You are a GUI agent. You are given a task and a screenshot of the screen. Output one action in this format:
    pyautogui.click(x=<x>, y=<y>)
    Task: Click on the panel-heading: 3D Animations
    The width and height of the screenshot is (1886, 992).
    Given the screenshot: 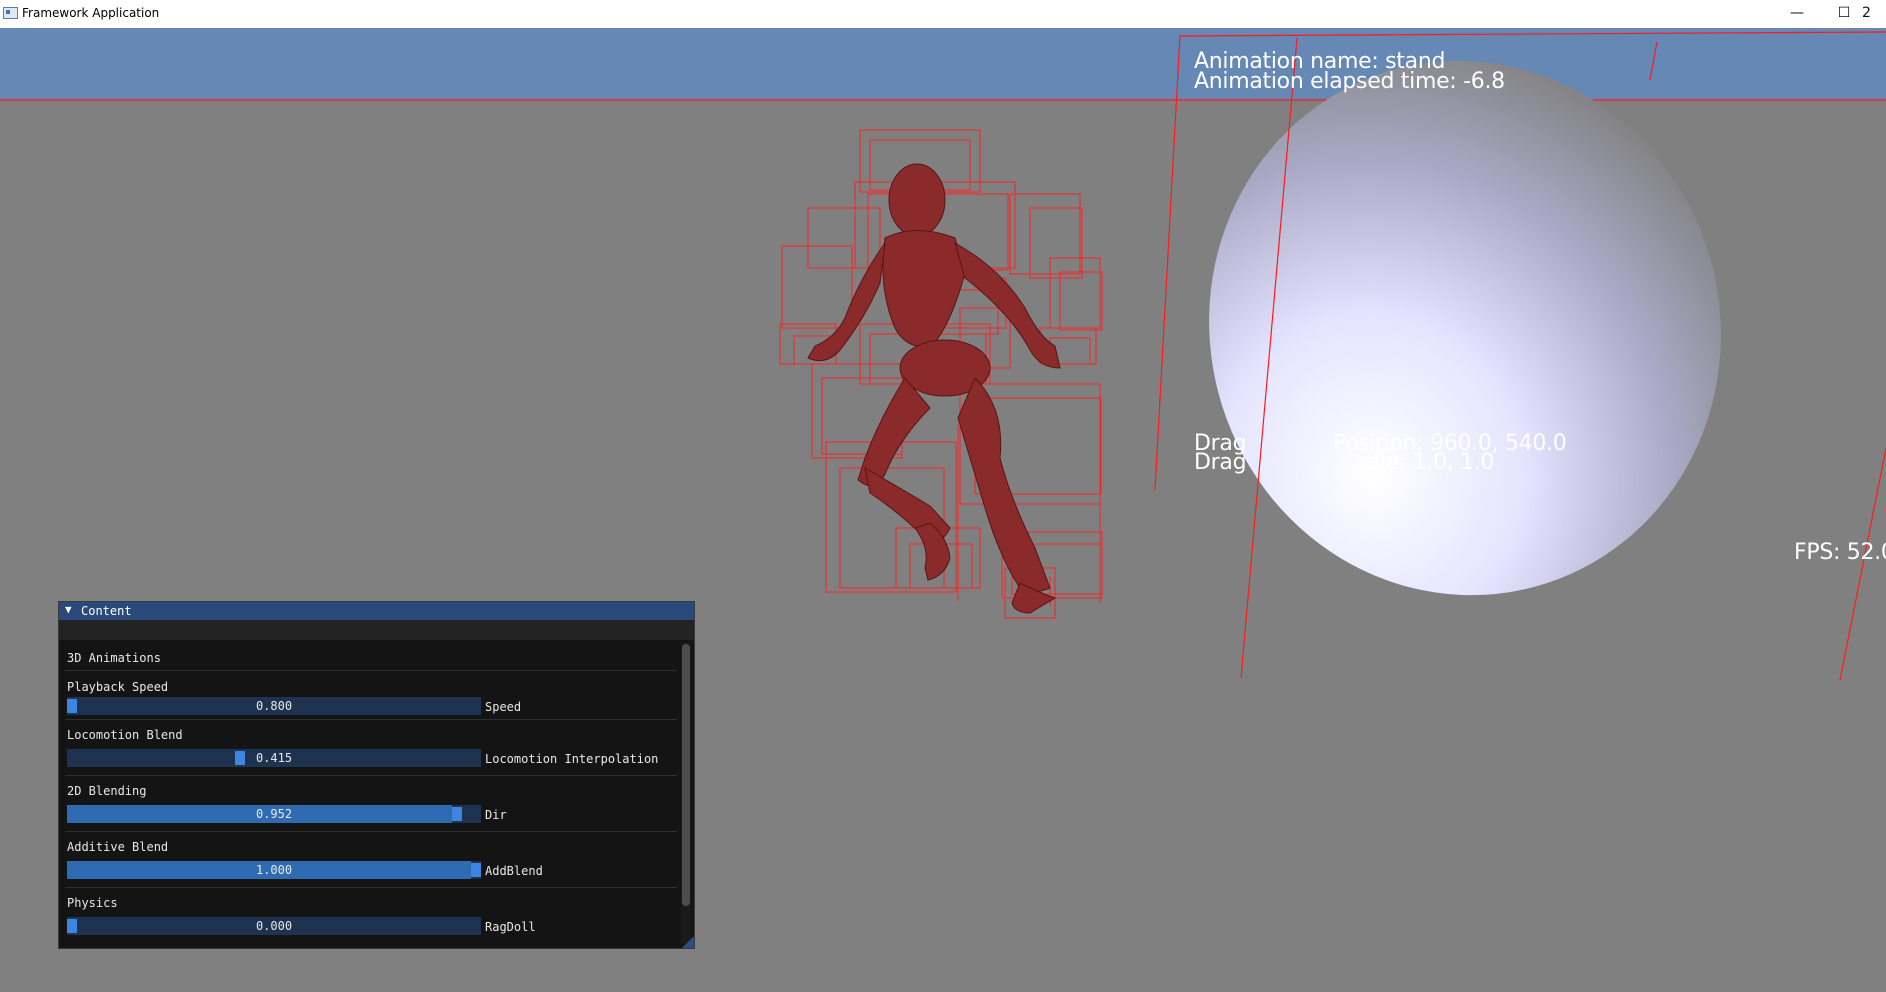 What is the action you would take?
    pyautogui.click(x=114, y=658)
    